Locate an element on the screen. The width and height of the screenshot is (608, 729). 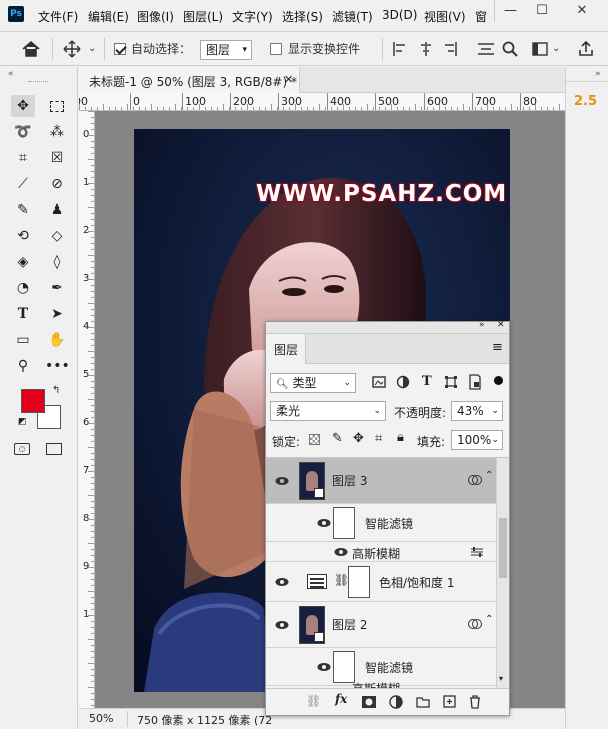
brush-tool-icon: ✎ is located at coordinates (23, 210).